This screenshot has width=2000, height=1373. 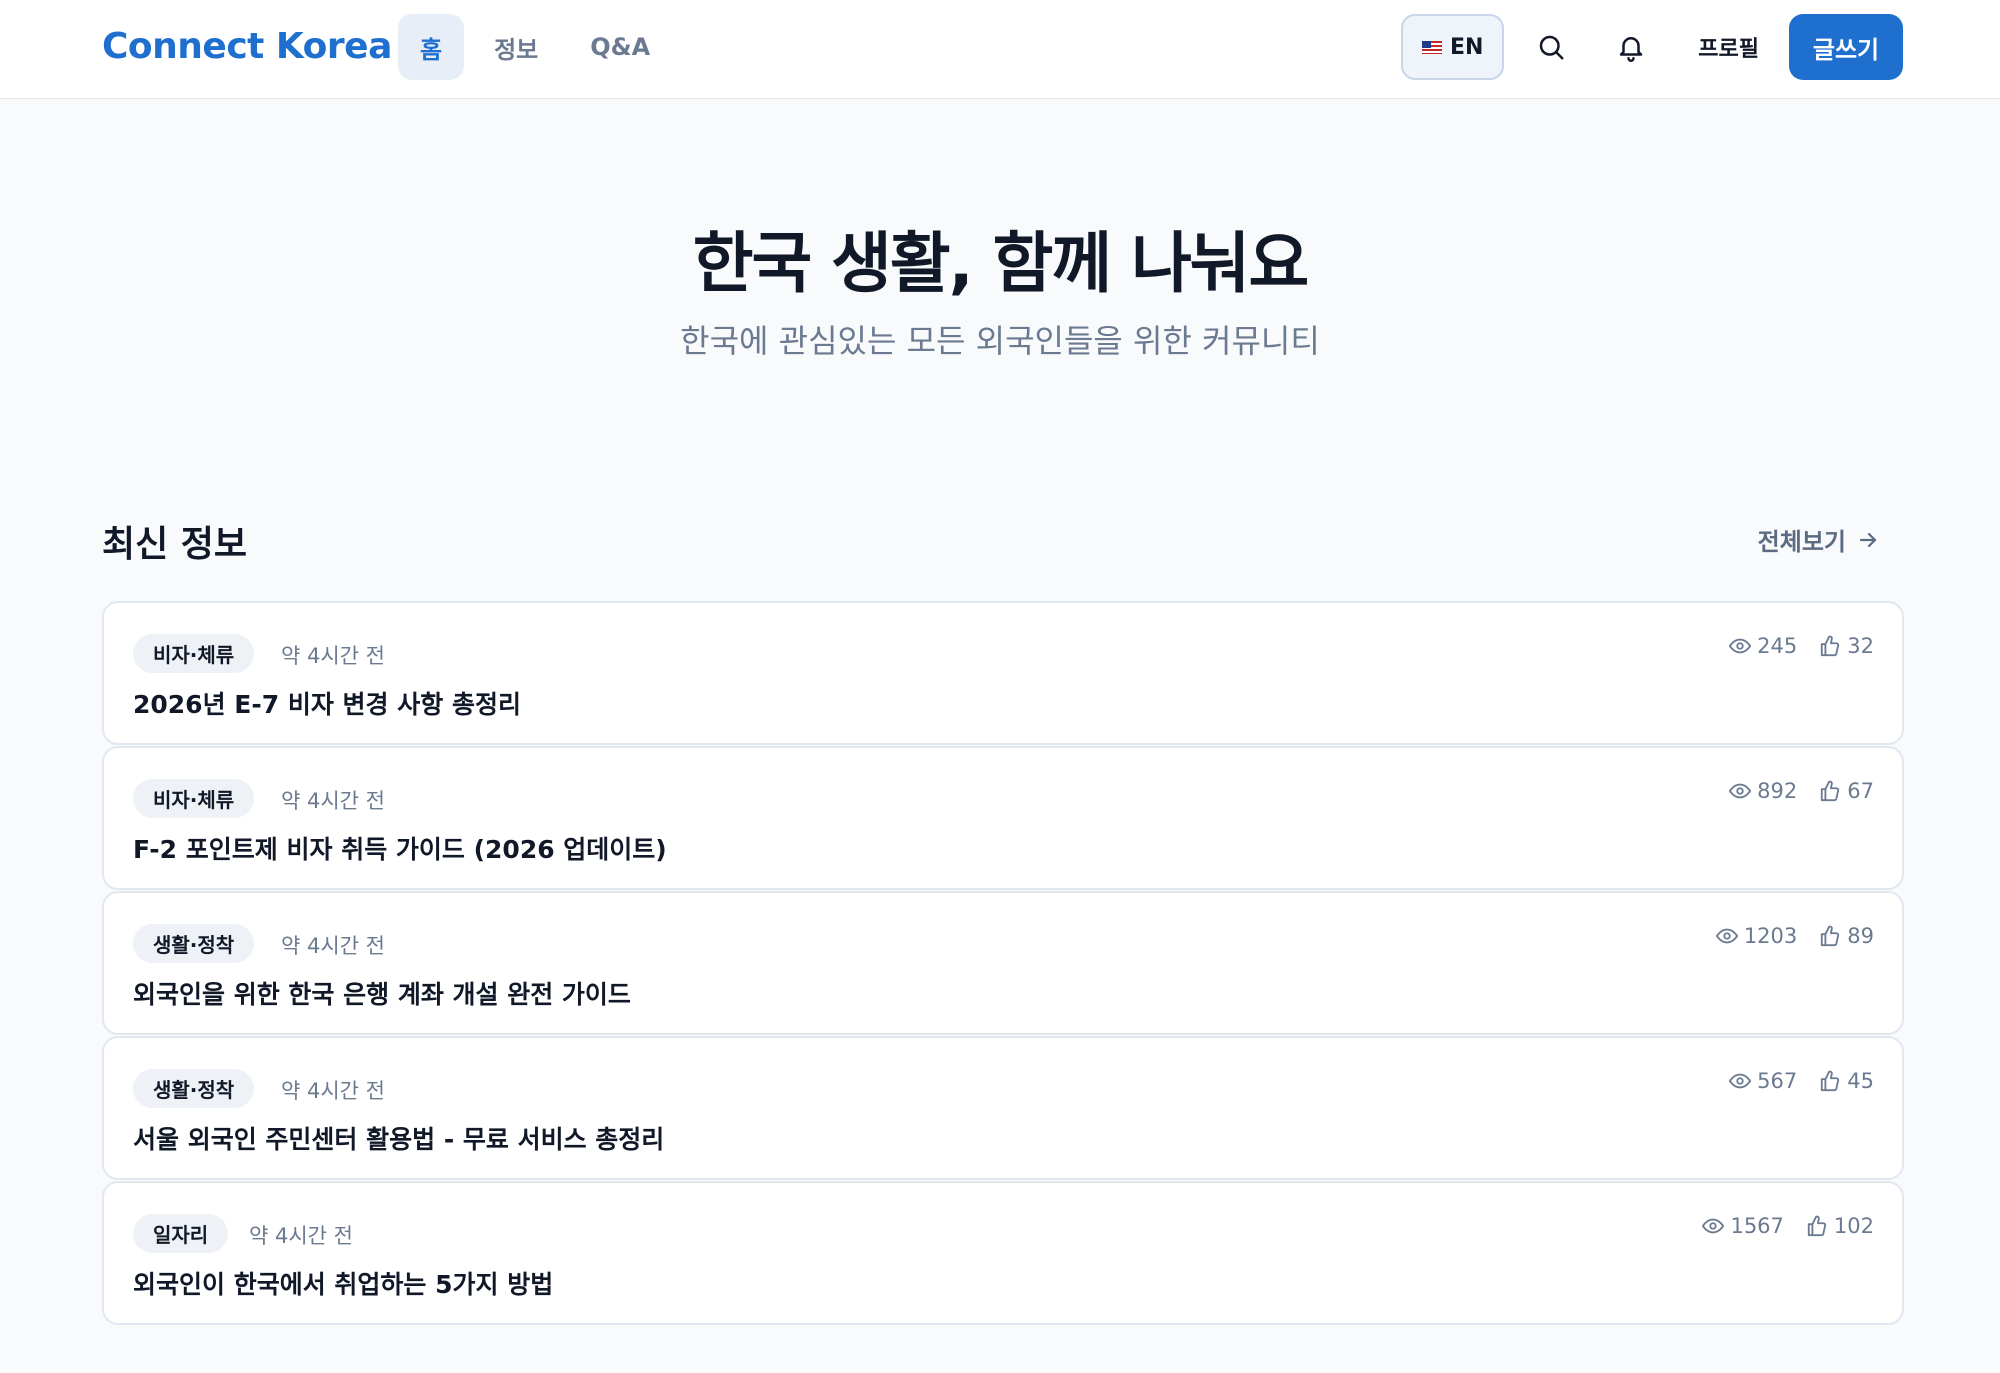 What do you see at coordinates (1631, 49) in the screenshot?
I see `bell-icon` at bounding box center [1631, 49].